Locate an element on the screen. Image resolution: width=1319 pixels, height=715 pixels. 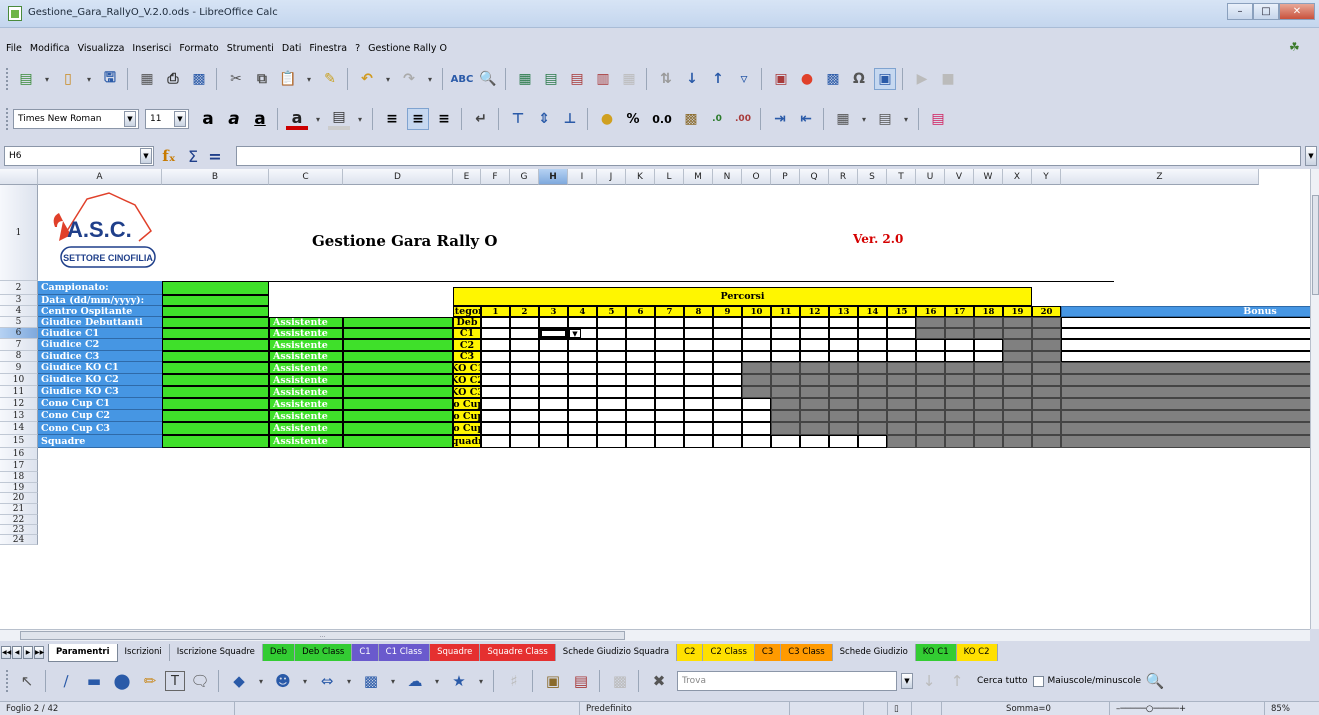
ellipse-icon: ⬤ is located at coordinates (122, 681).